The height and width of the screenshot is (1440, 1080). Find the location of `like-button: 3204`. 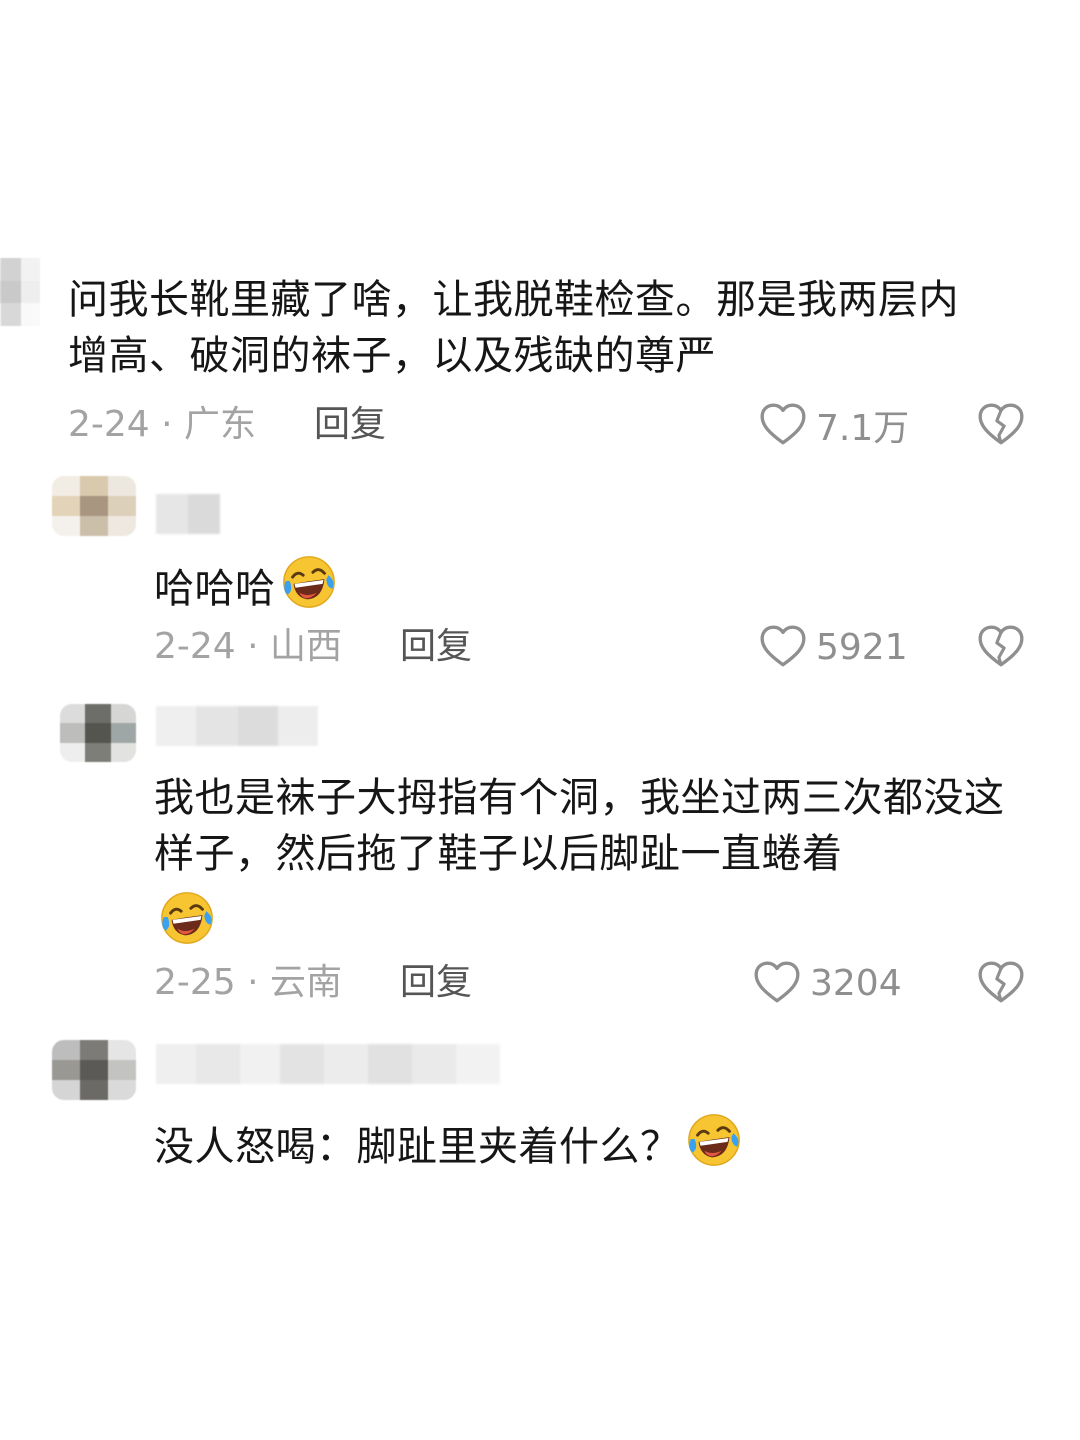

like-button: 3204 is located at coordinates (827, 983).